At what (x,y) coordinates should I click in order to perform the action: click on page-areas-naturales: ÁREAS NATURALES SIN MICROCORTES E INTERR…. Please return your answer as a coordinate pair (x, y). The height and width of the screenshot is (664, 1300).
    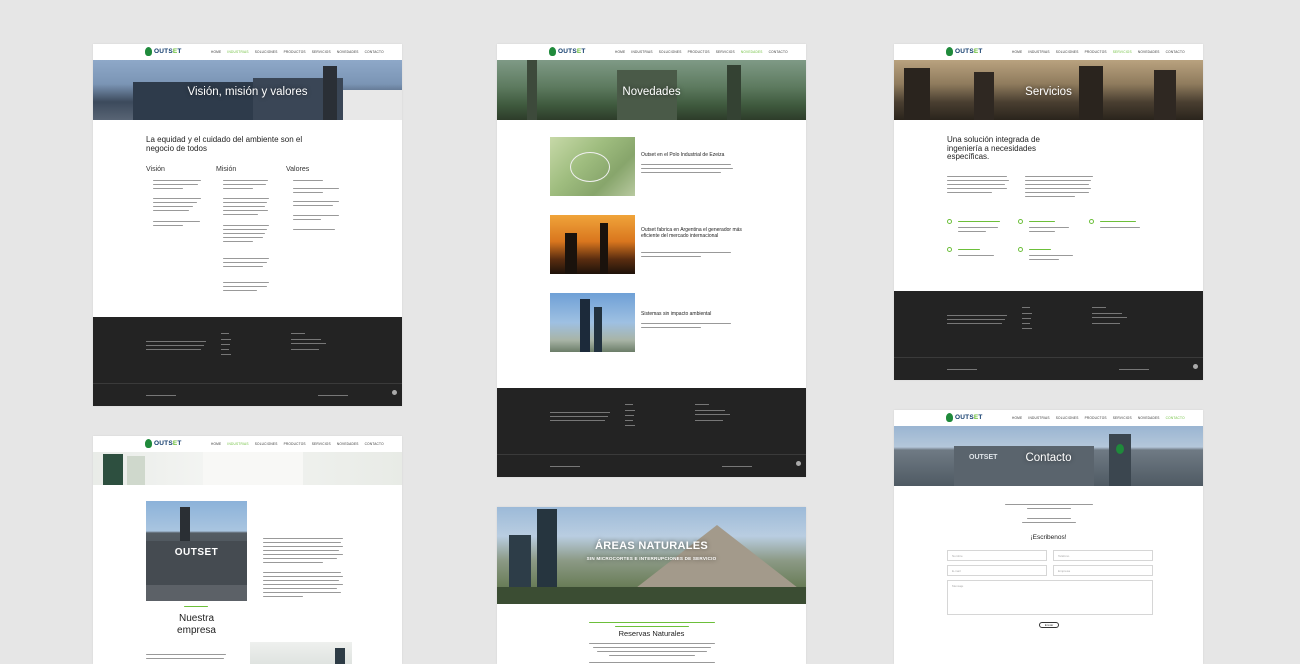
    Looking at the image, I should click on (651, 585).